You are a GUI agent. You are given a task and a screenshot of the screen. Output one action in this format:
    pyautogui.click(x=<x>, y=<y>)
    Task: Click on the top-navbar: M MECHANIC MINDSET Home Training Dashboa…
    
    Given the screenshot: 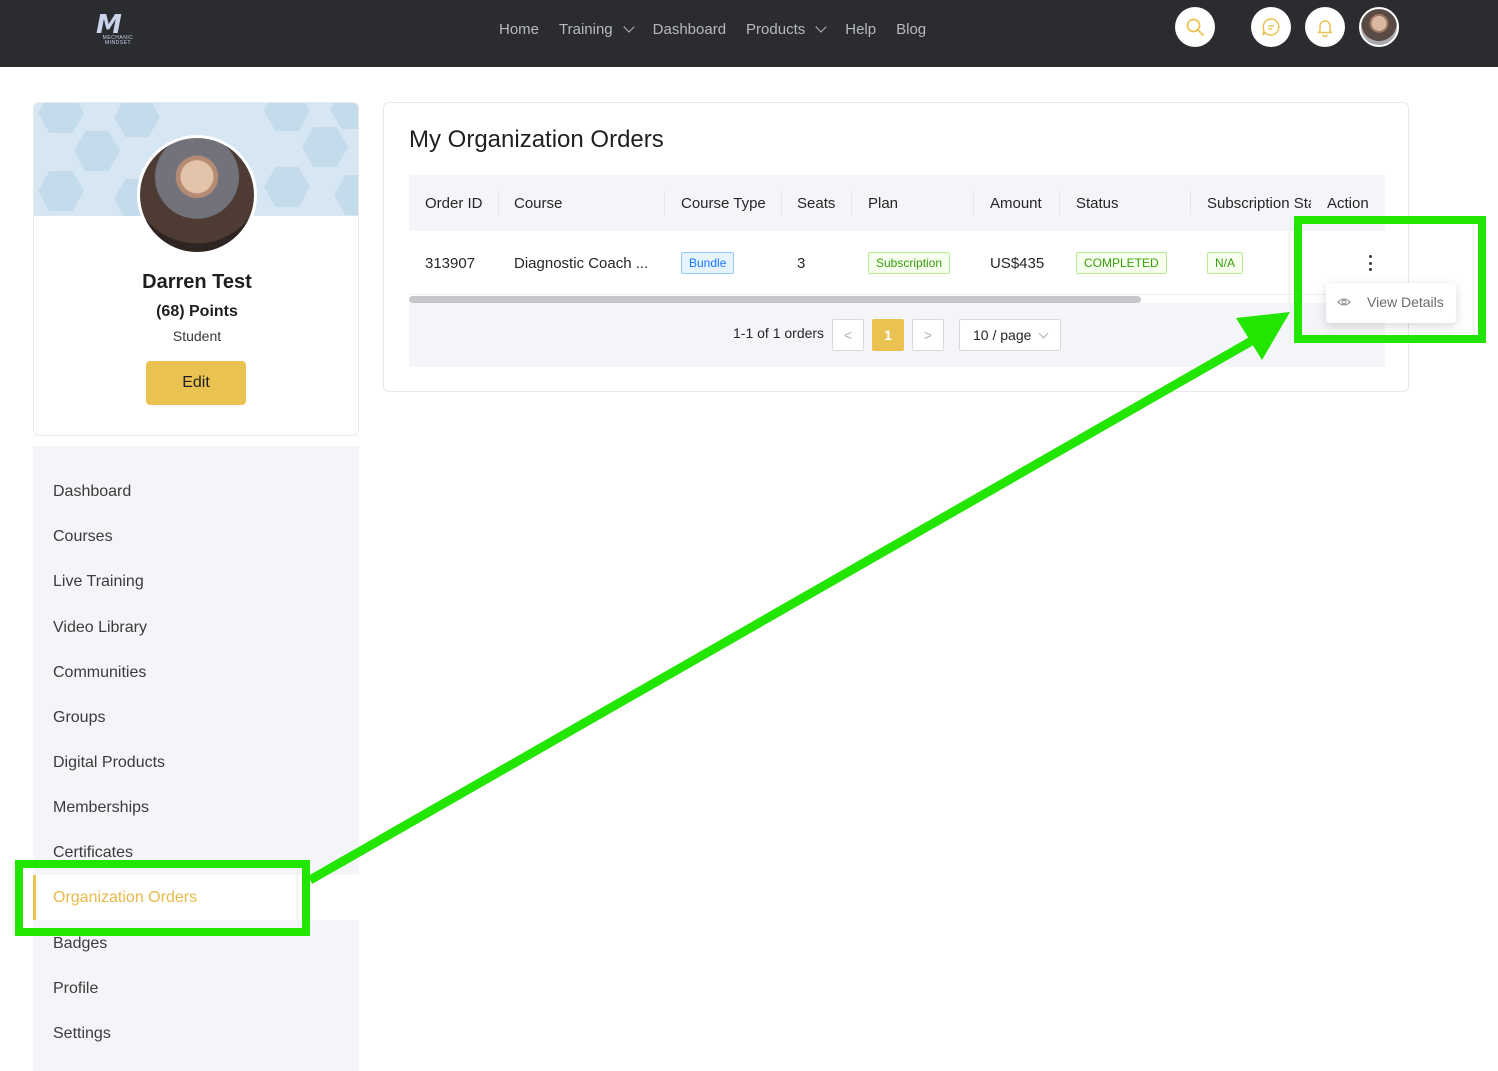 What is the action you would take?
    pyautogui.click(x=749, y=33)
    